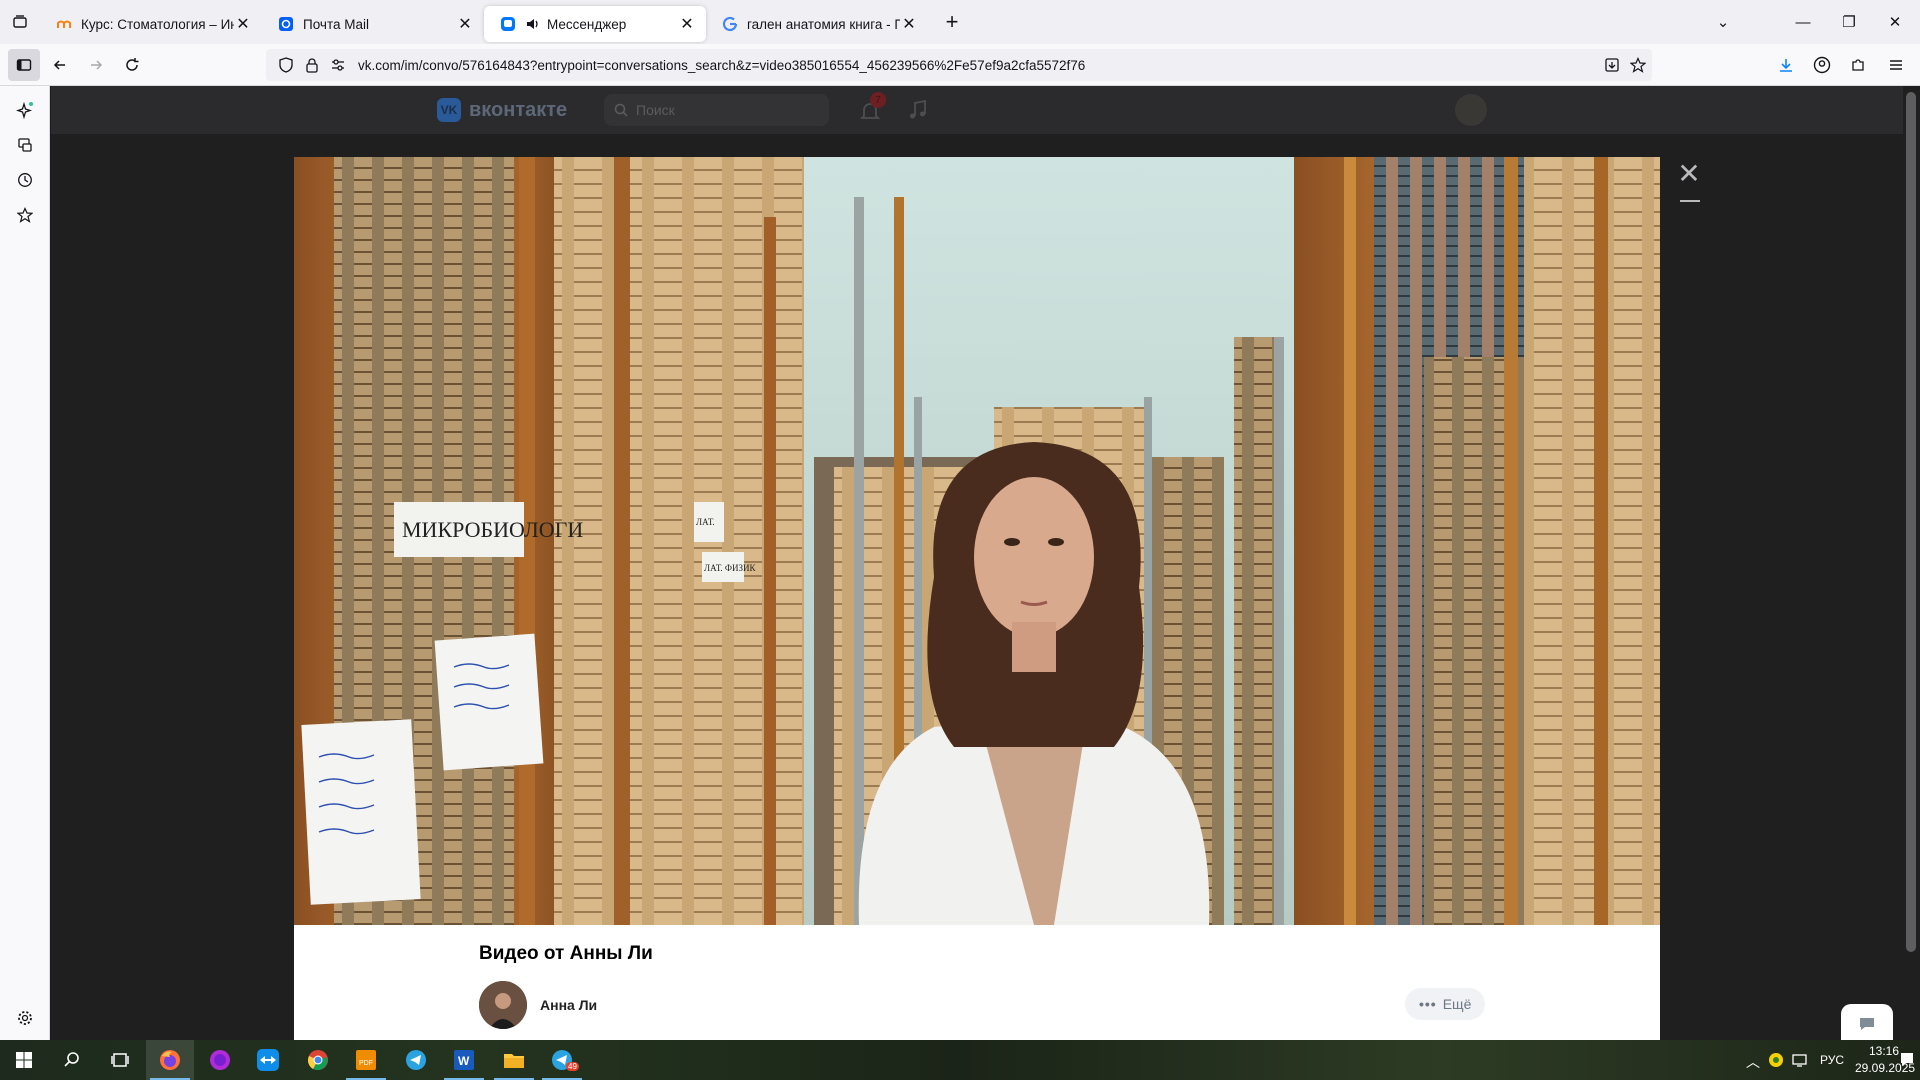 The image size is (1920, 1080). I want to click on extensions-button, so click(1858, 65).